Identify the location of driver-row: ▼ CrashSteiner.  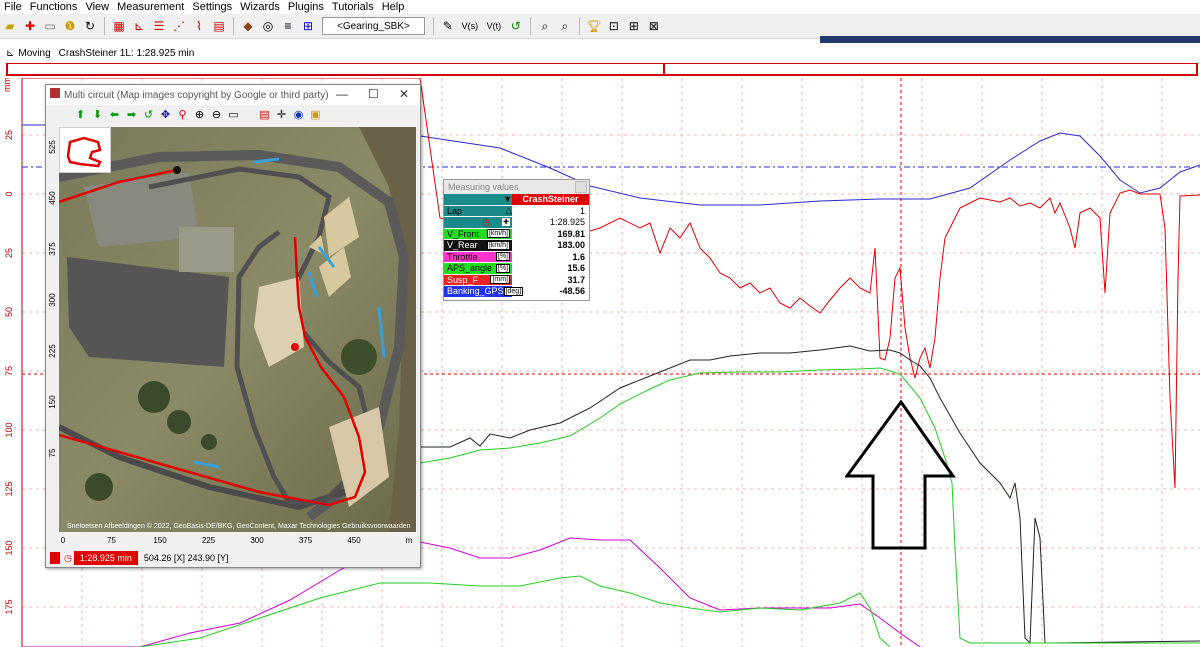
(516, 200).